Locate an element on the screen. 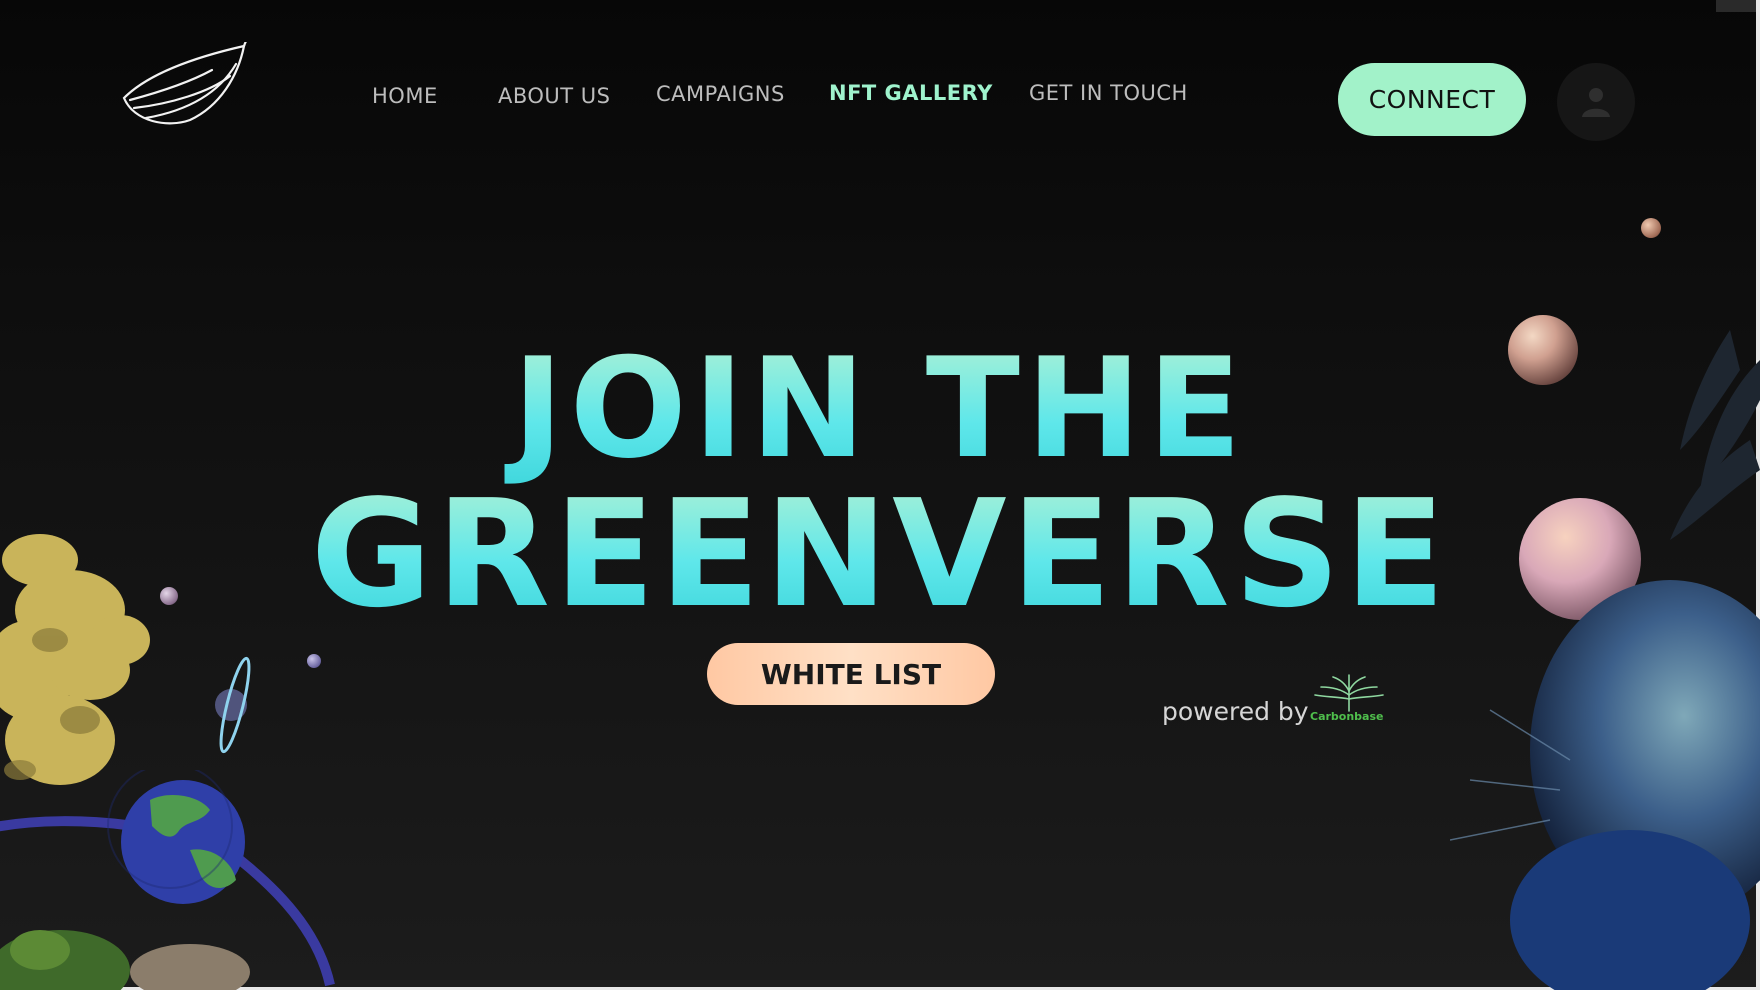 The width and height of the screenshot is (1760, 990). nav-home: HOME is located at coordinates (405, 96).